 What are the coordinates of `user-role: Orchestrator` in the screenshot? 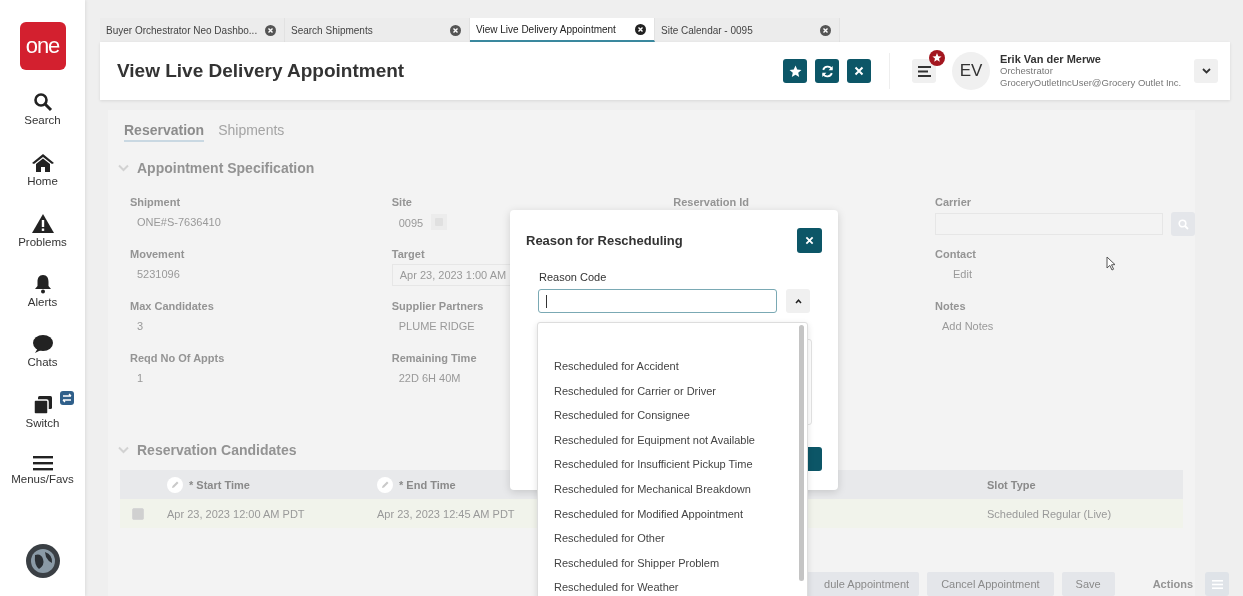 It's located at (1027, 71).